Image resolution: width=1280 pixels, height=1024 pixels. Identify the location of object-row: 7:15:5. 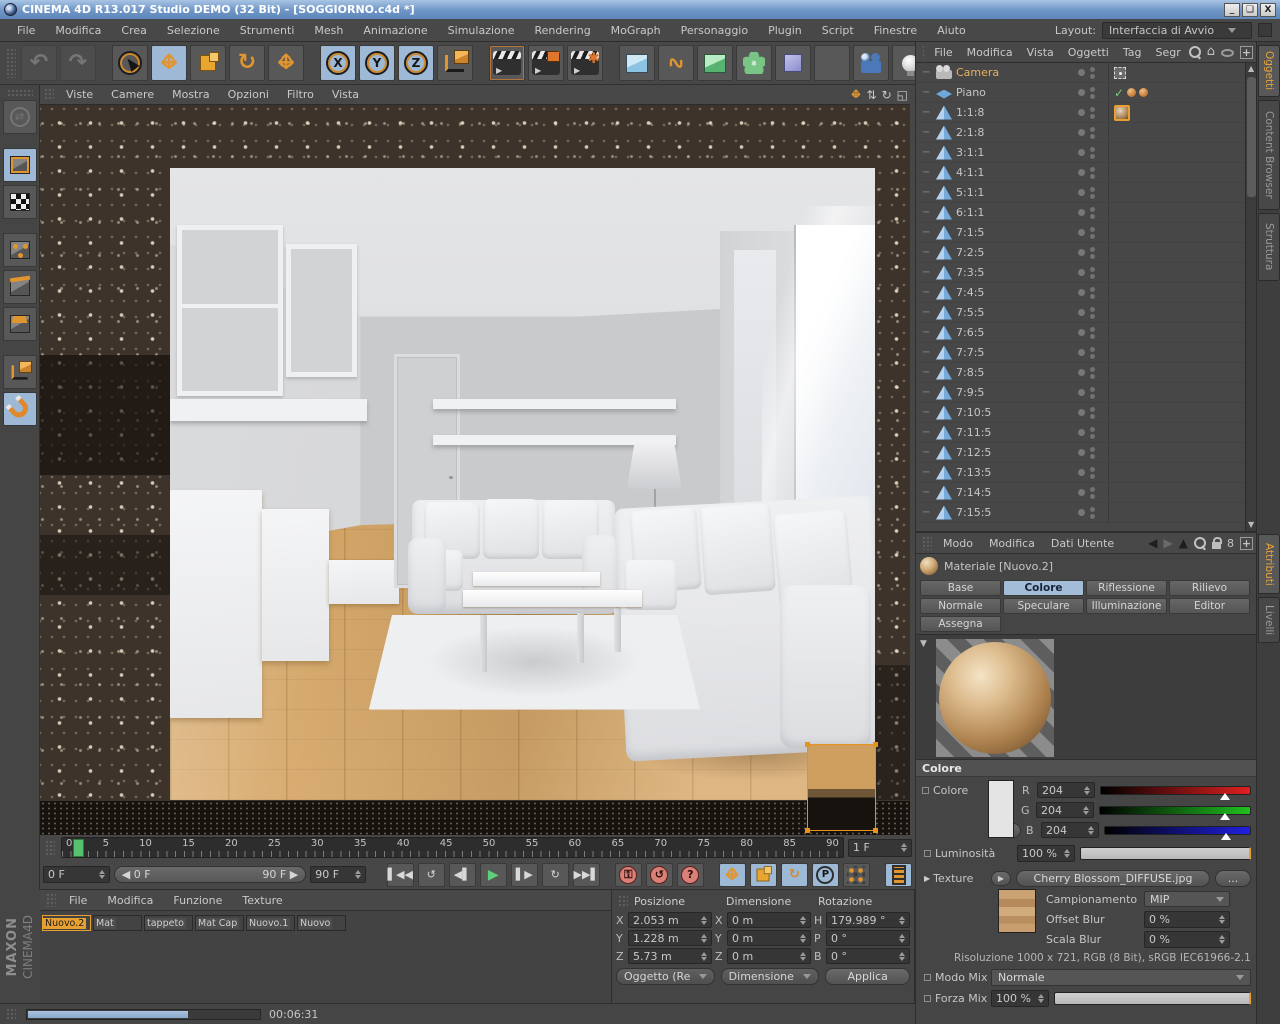
(1080, 513).